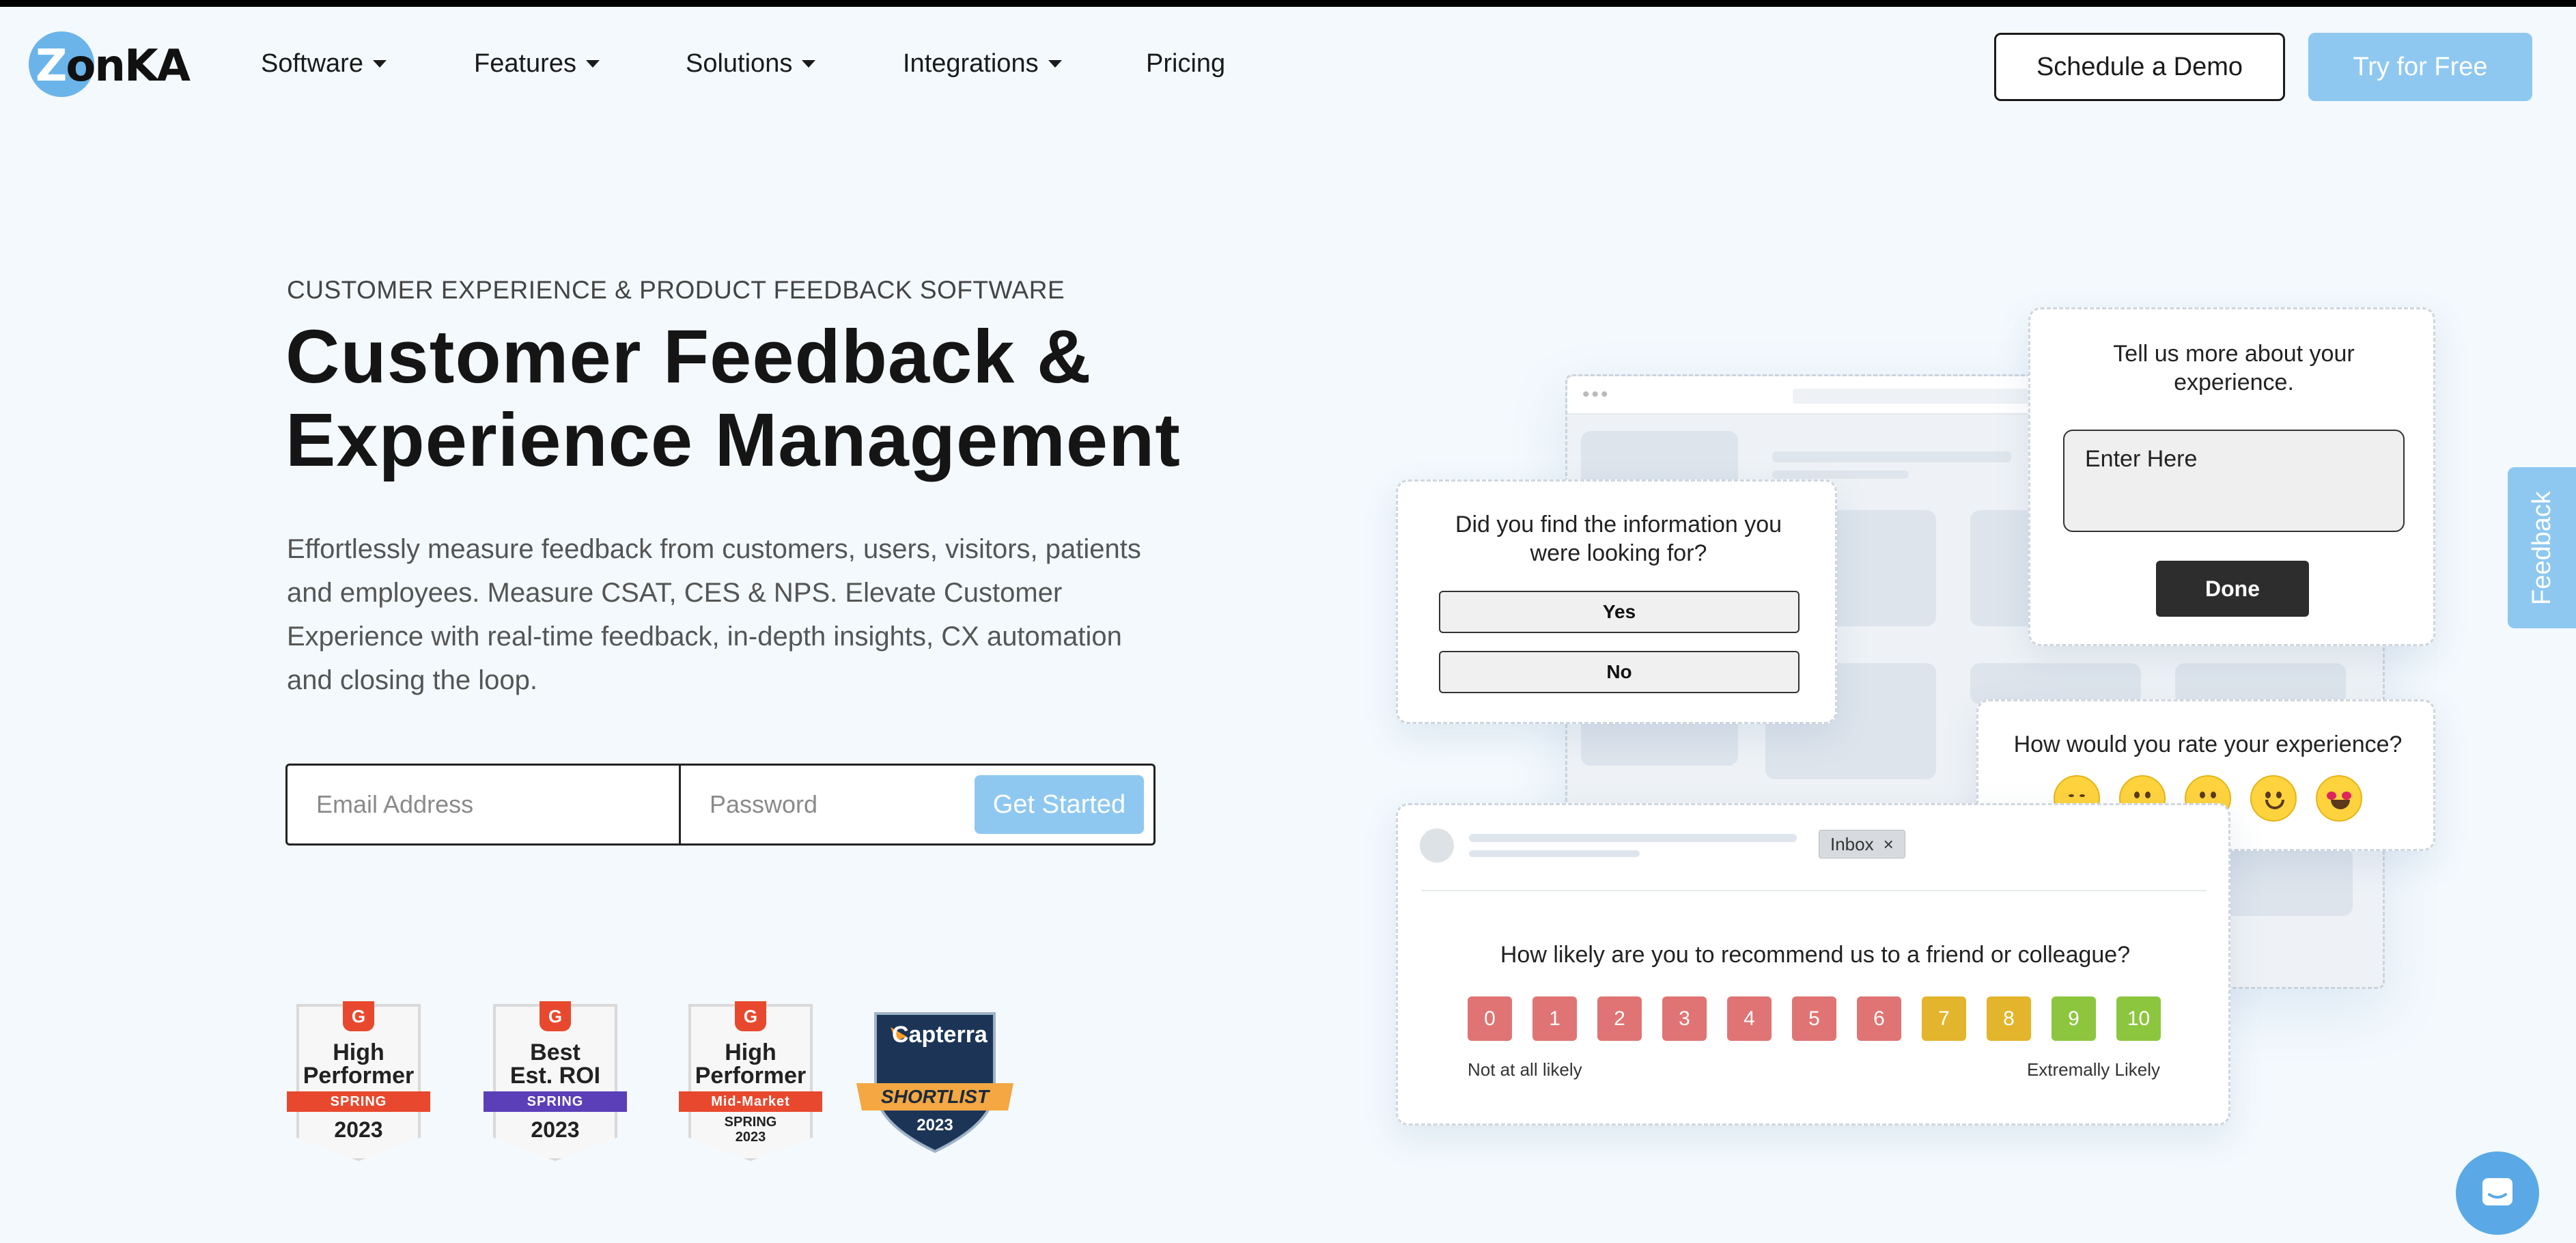 This screenshot has width=2576, height=1243. What do you see at coordinates (733, 440) in the screenshot?
I see `hero-title-line2: Experience Management` at bounding box center [733, 440].